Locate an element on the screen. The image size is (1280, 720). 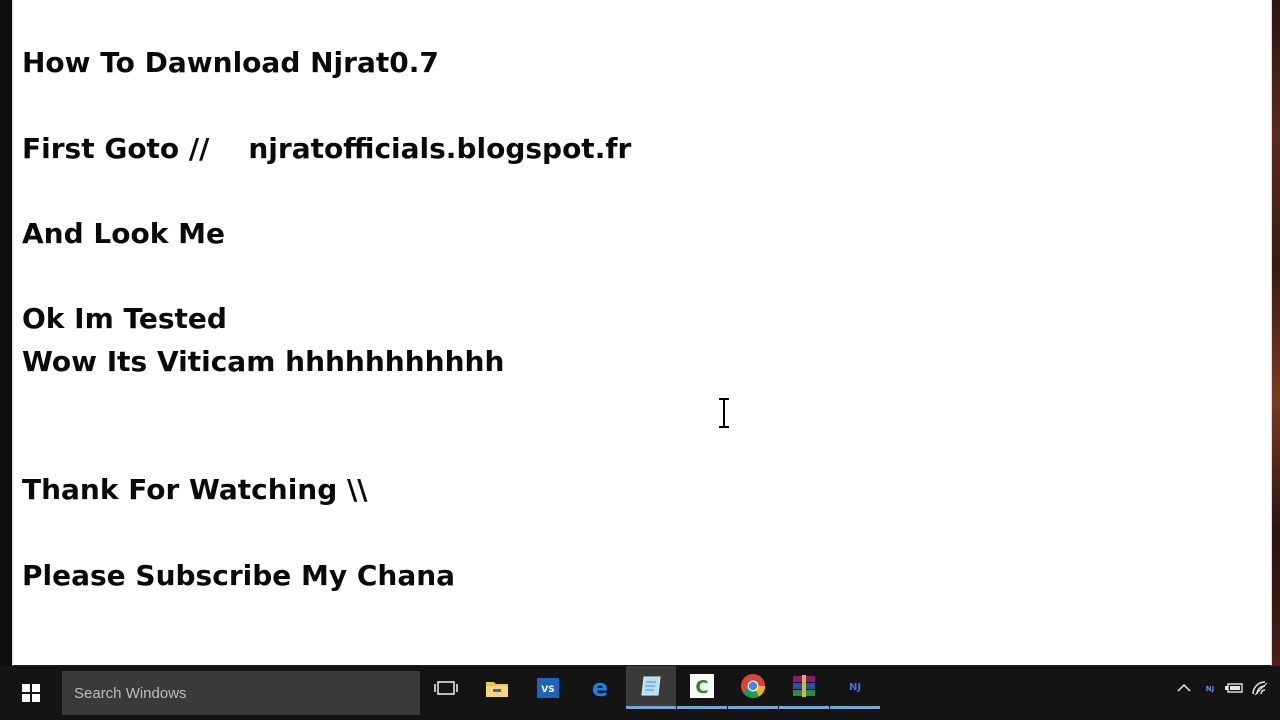
taskbar: Search Windows VS e C NJ NJ is located at coordinates (640, 693).